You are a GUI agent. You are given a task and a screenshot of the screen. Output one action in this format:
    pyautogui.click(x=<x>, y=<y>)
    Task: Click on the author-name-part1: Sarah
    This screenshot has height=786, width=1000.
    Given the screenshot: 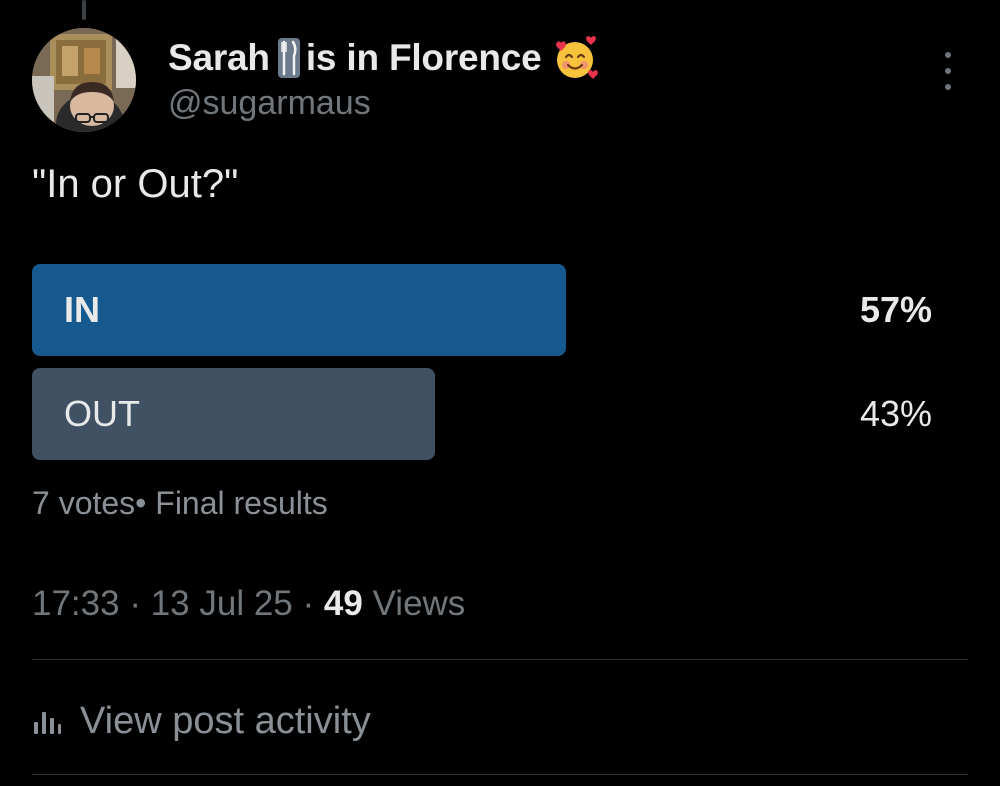 What is the action you would take?
    pyautogui.click(x=219, y=57)
    